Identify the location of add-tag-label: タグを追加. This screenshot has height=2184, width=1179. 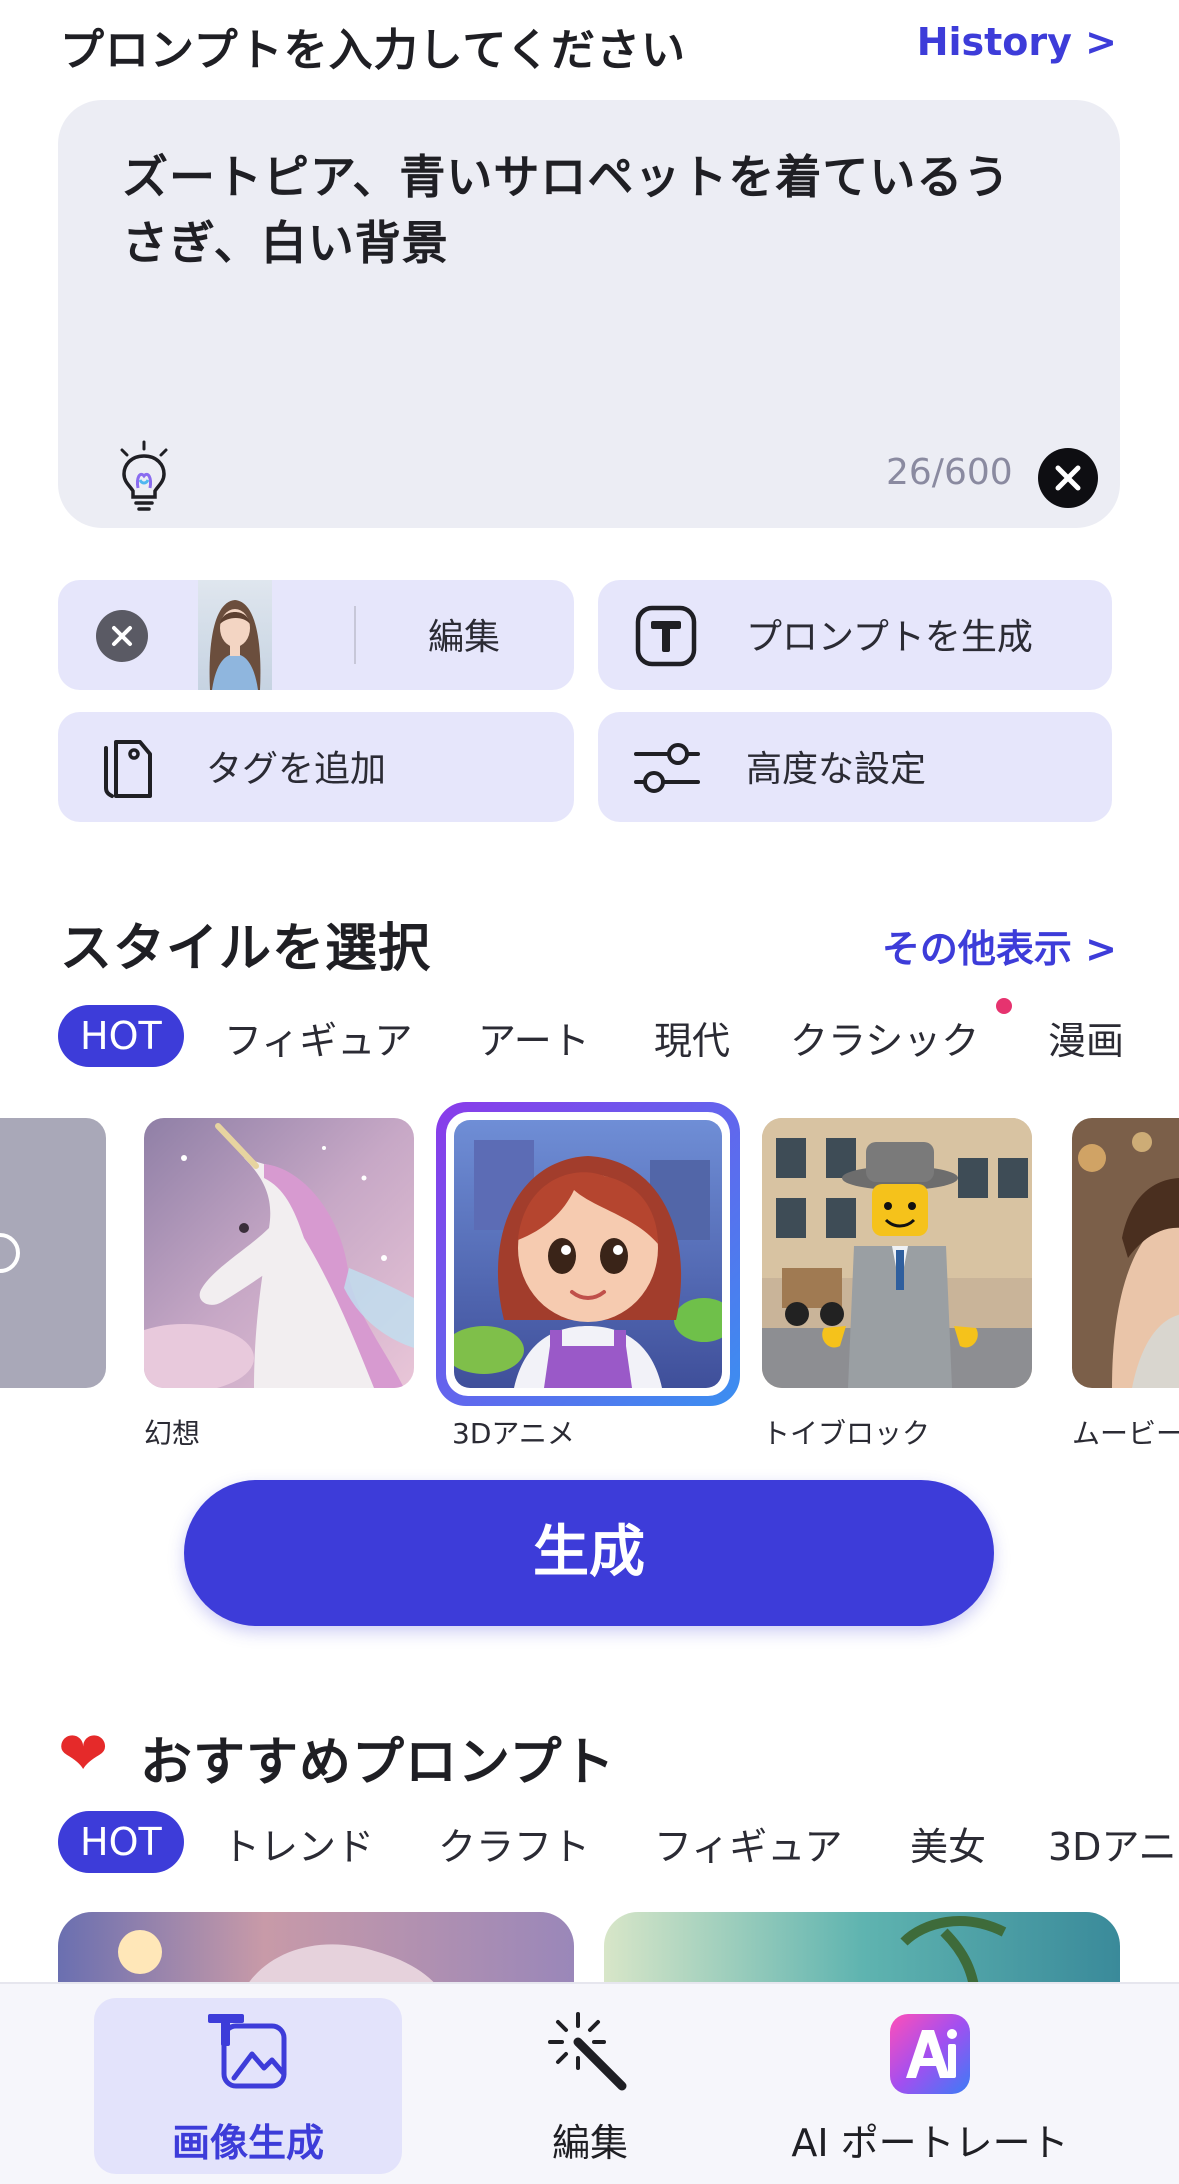
(296, 769).